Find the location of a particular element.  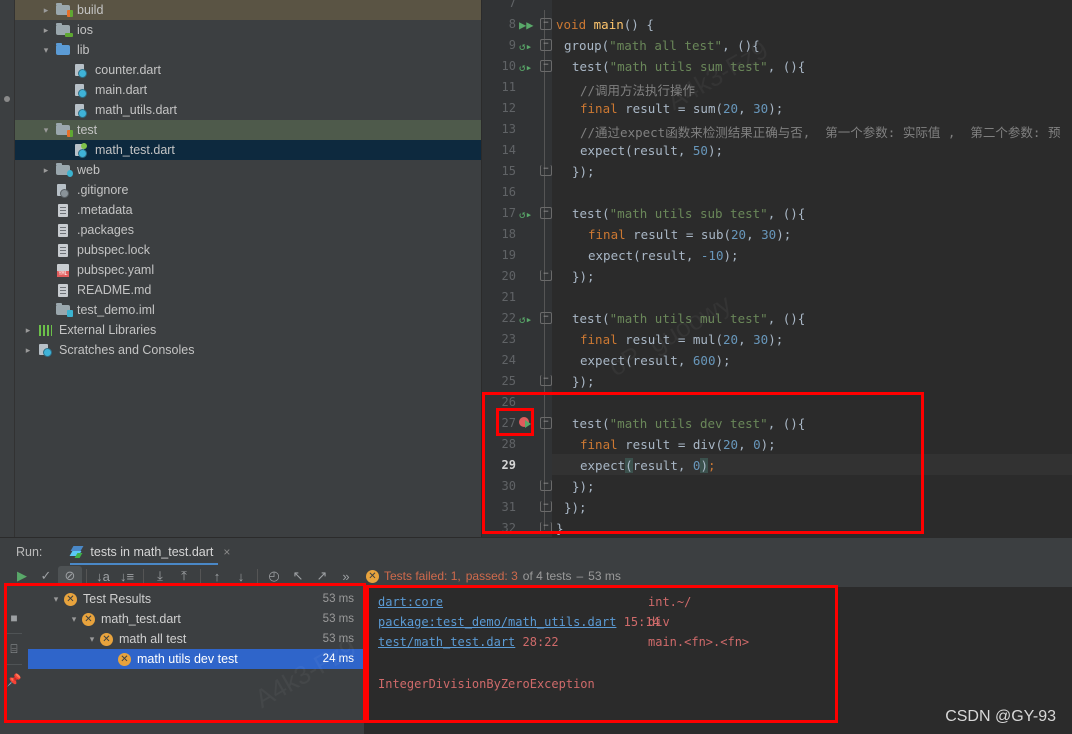

tree-item-math-utils-dart: math_utils.dart is located at coordinates (248, 110).